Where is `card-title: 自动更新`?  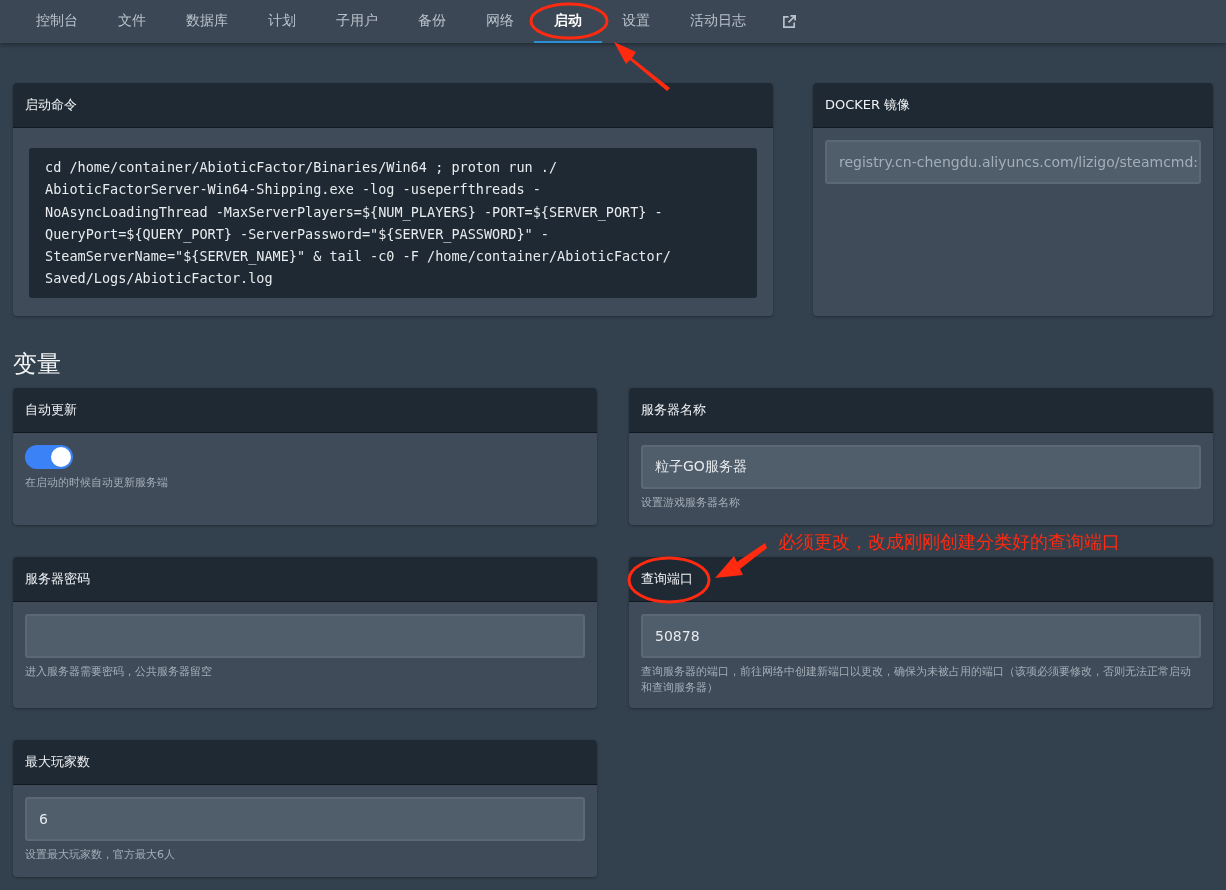
card-title: 自动更新 is located at coordinates (51, 410).